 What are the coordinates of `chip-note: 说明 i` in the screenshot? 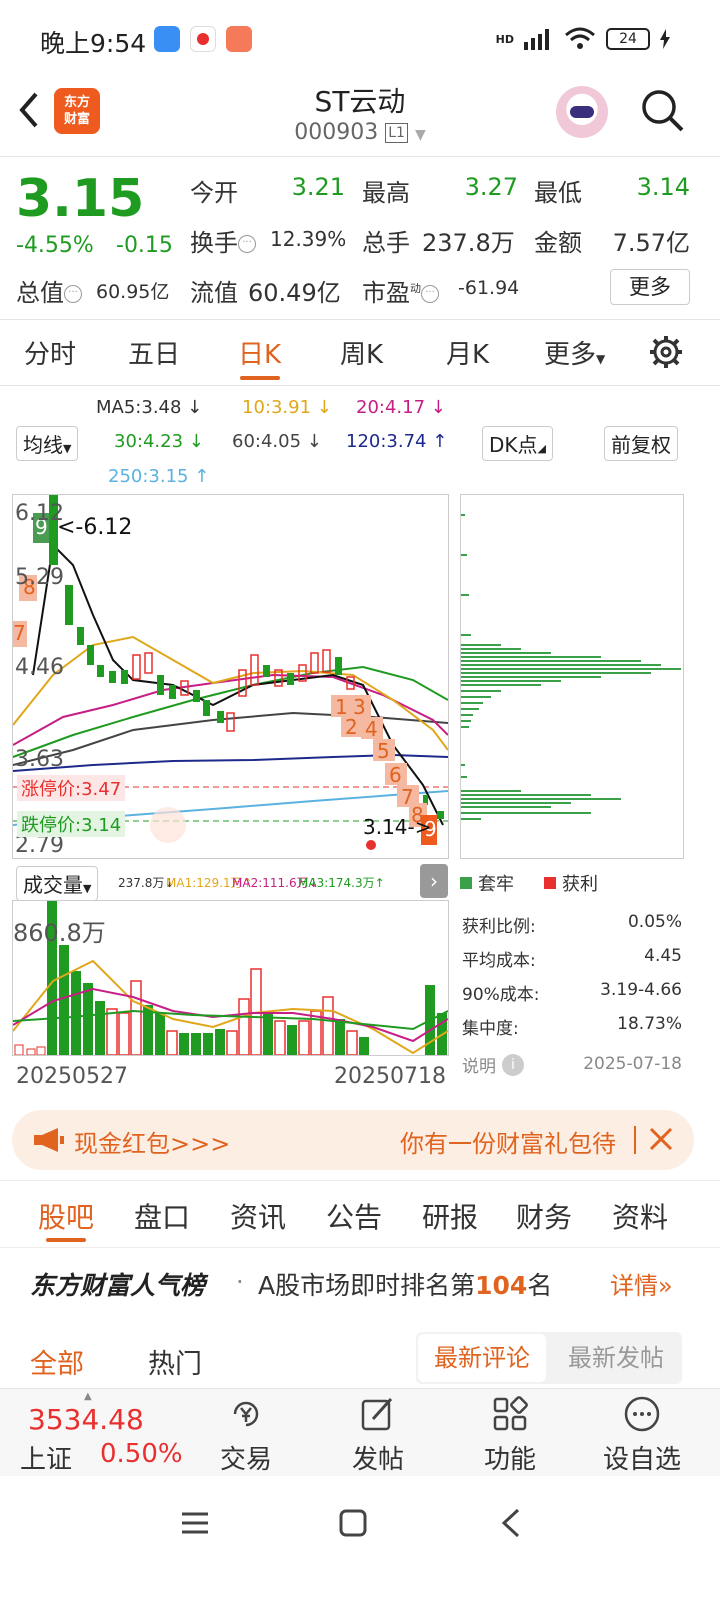 It's located at (493, 1064).